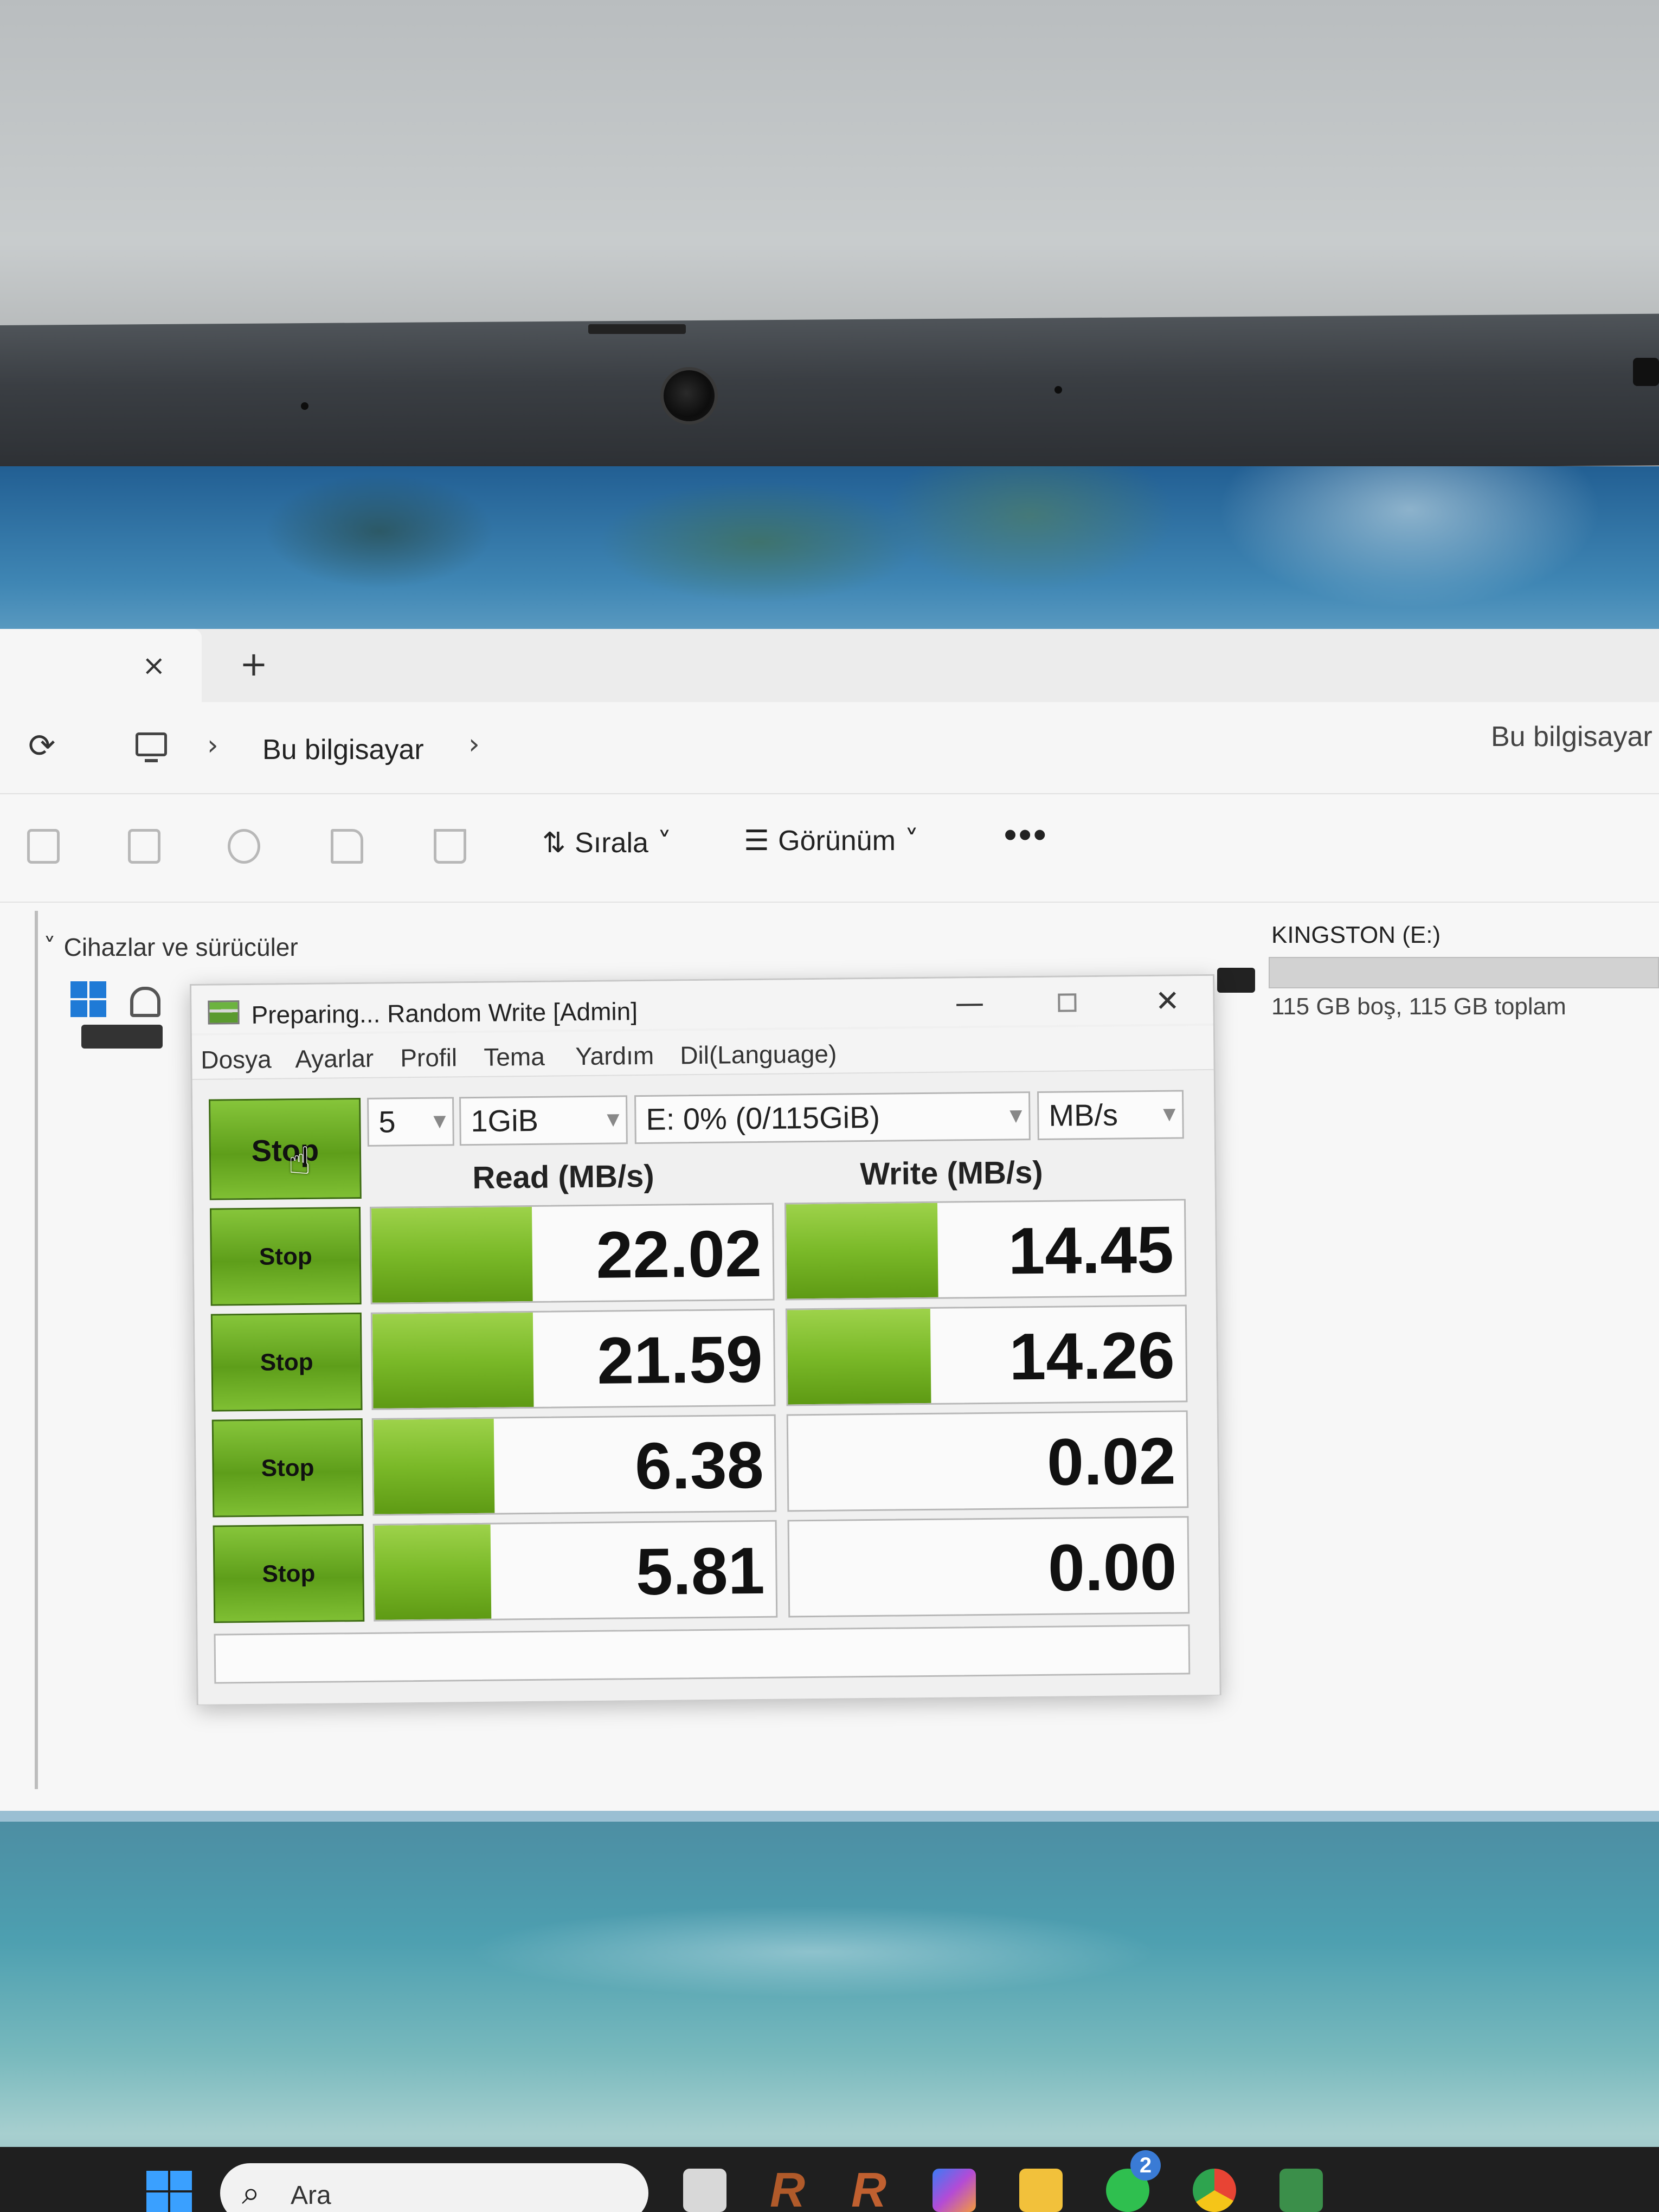 This screenshot has width=1659, height=2212. I want to click on usb-drive-icon, so click(1236, 980).